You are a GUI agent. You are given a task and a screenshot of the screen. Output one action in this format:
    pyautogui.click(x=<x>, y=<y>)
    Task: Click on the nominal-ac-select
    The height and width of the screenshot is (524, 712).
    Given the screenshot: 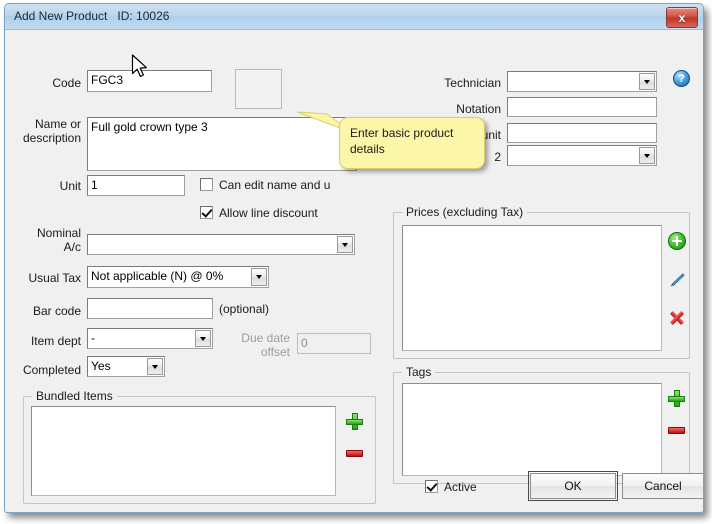 What is the action you would take?
    pyautogui.click(x=221, y=244)
    